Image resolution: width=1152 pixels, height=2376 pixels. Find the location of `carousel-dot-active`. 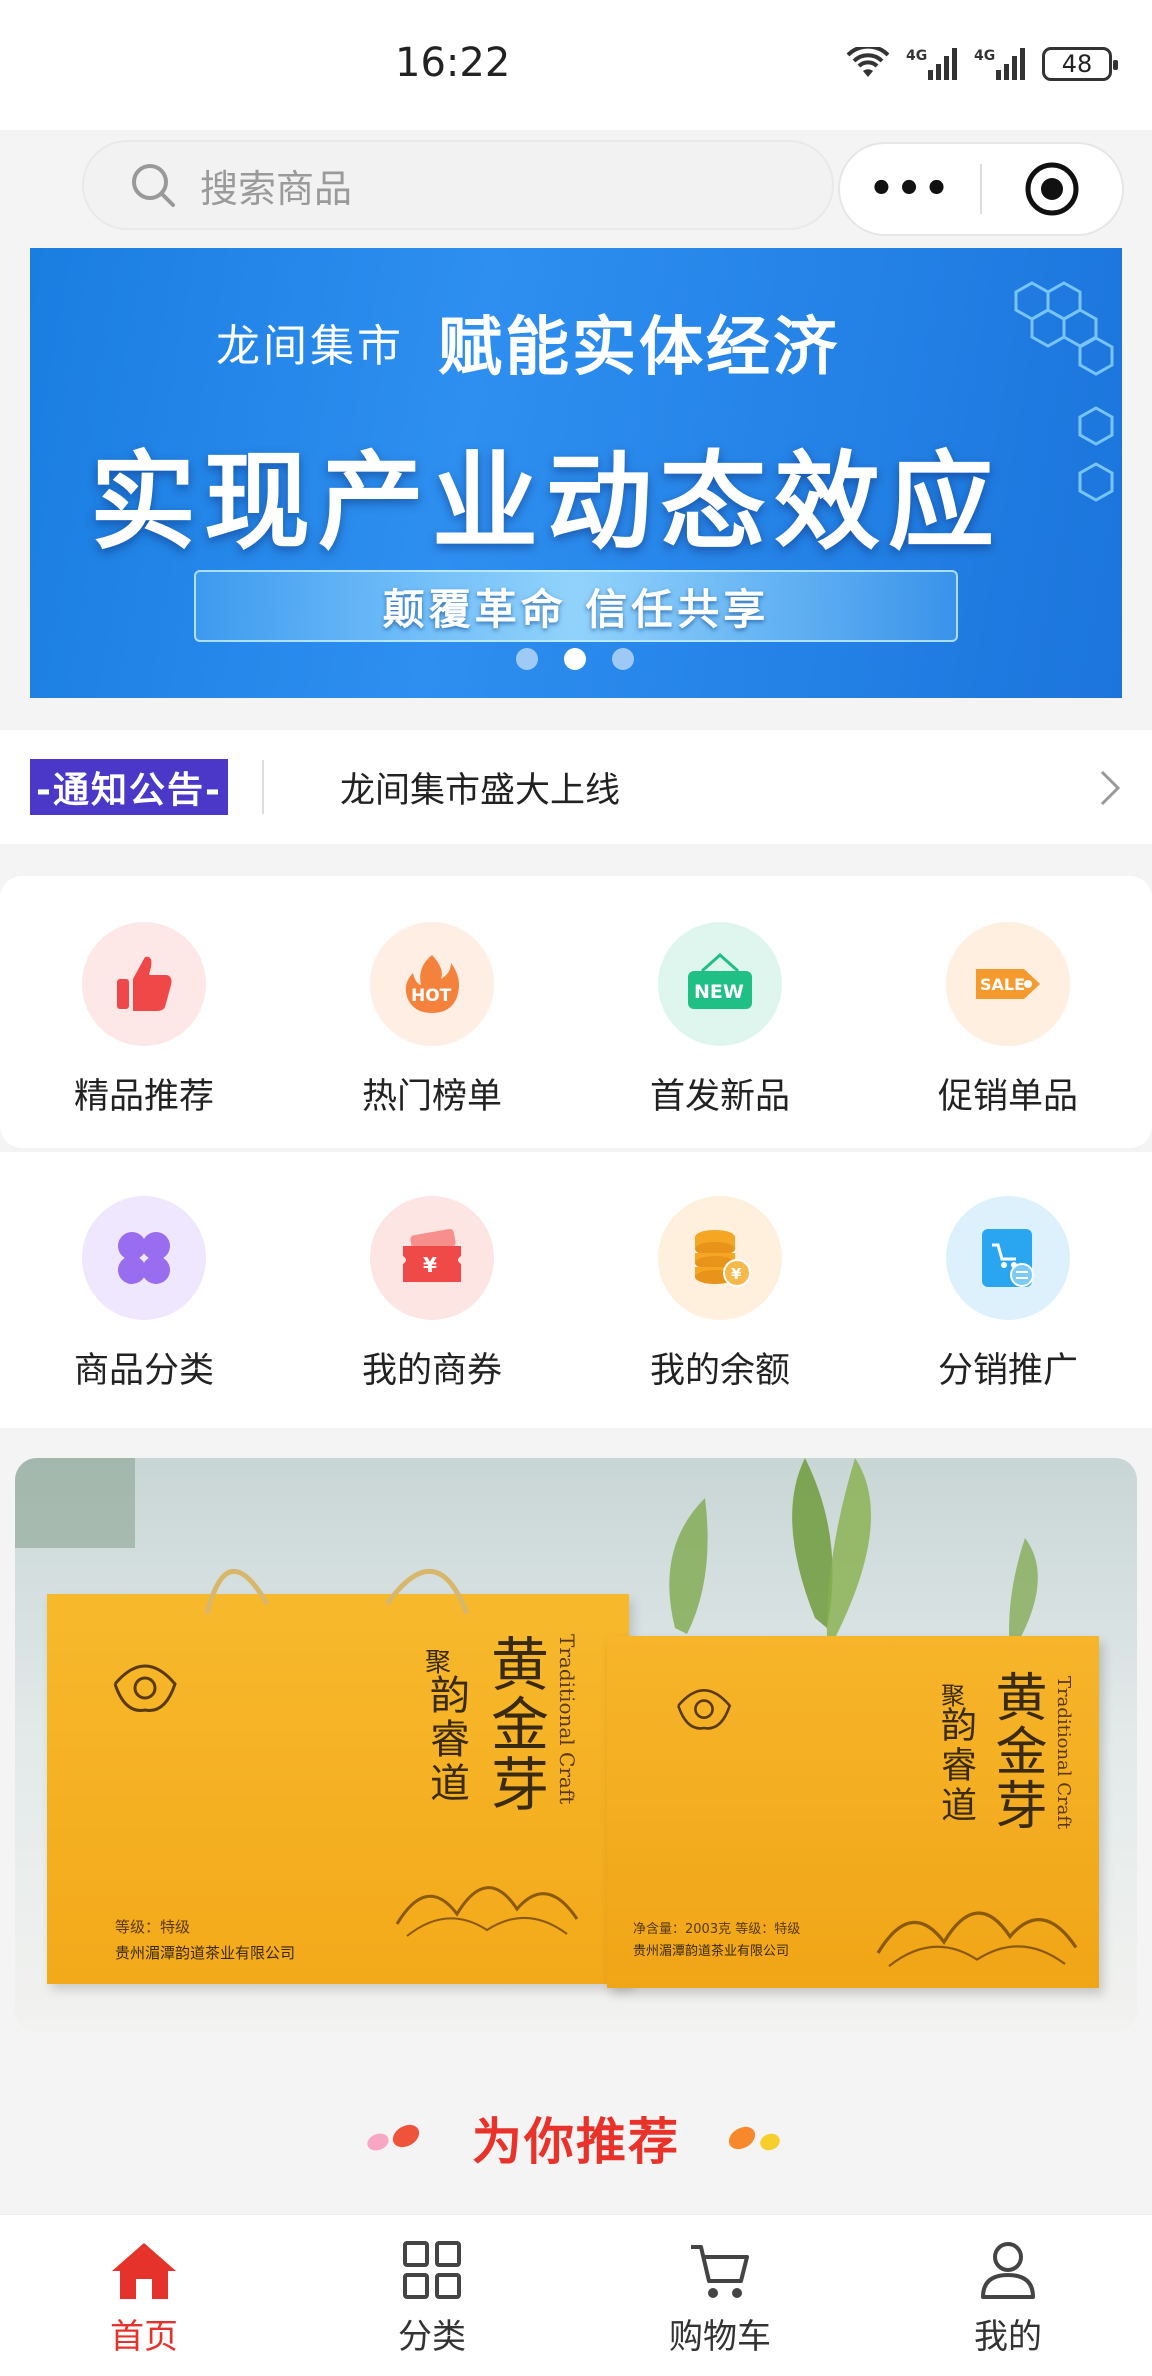

carousel-dot-active is located at coordinates (575, 659).